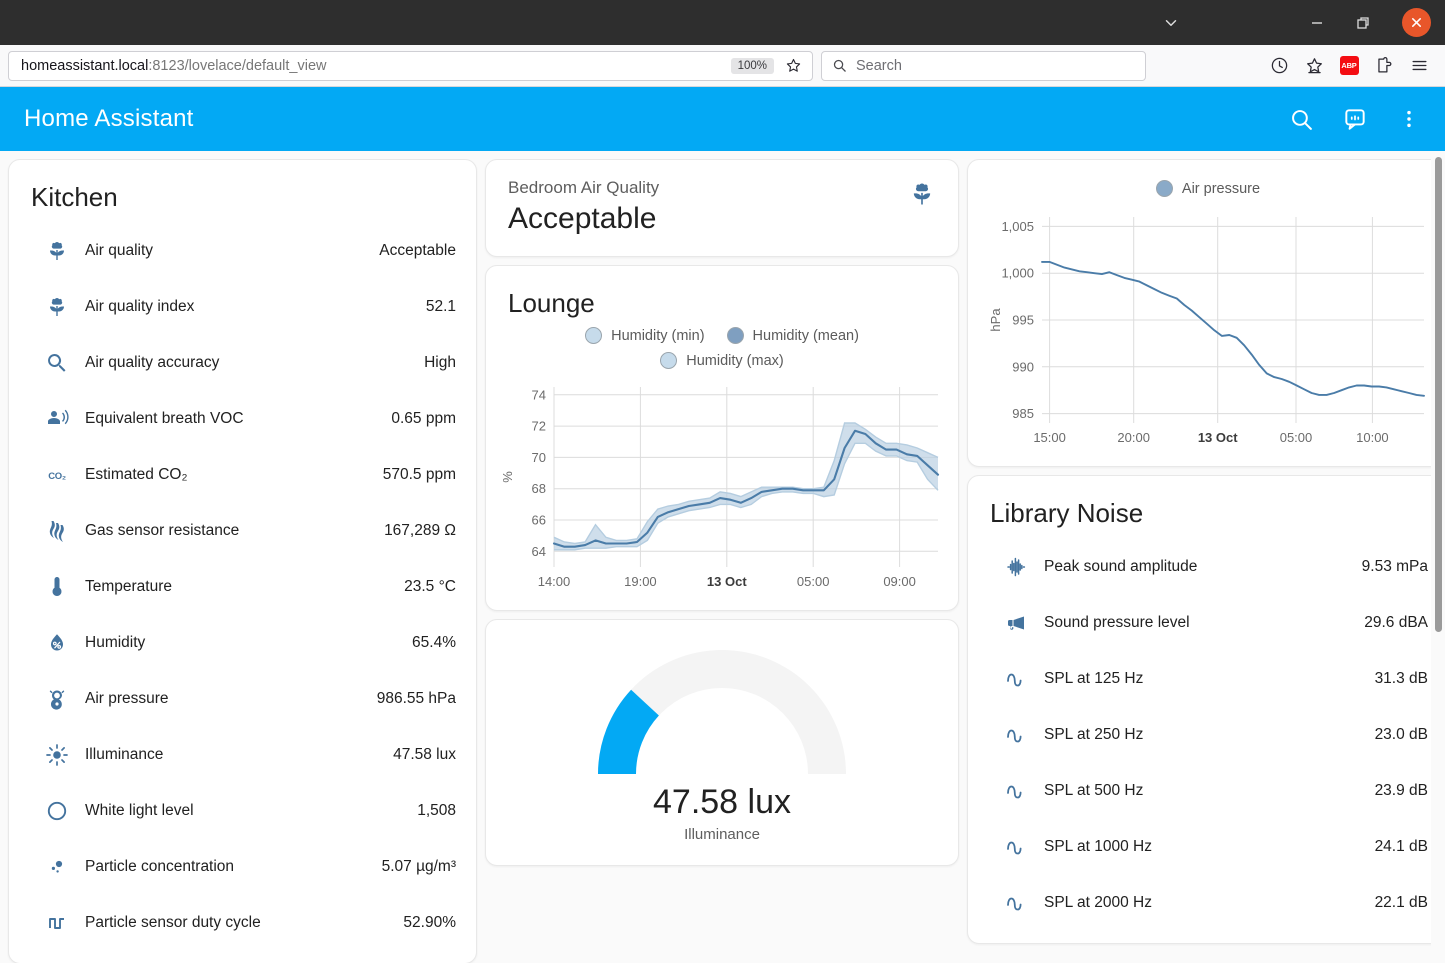 The width and height of the screenshot is (1445, 963). I want to click on app-header: Home Assistant, so click(722, 119).